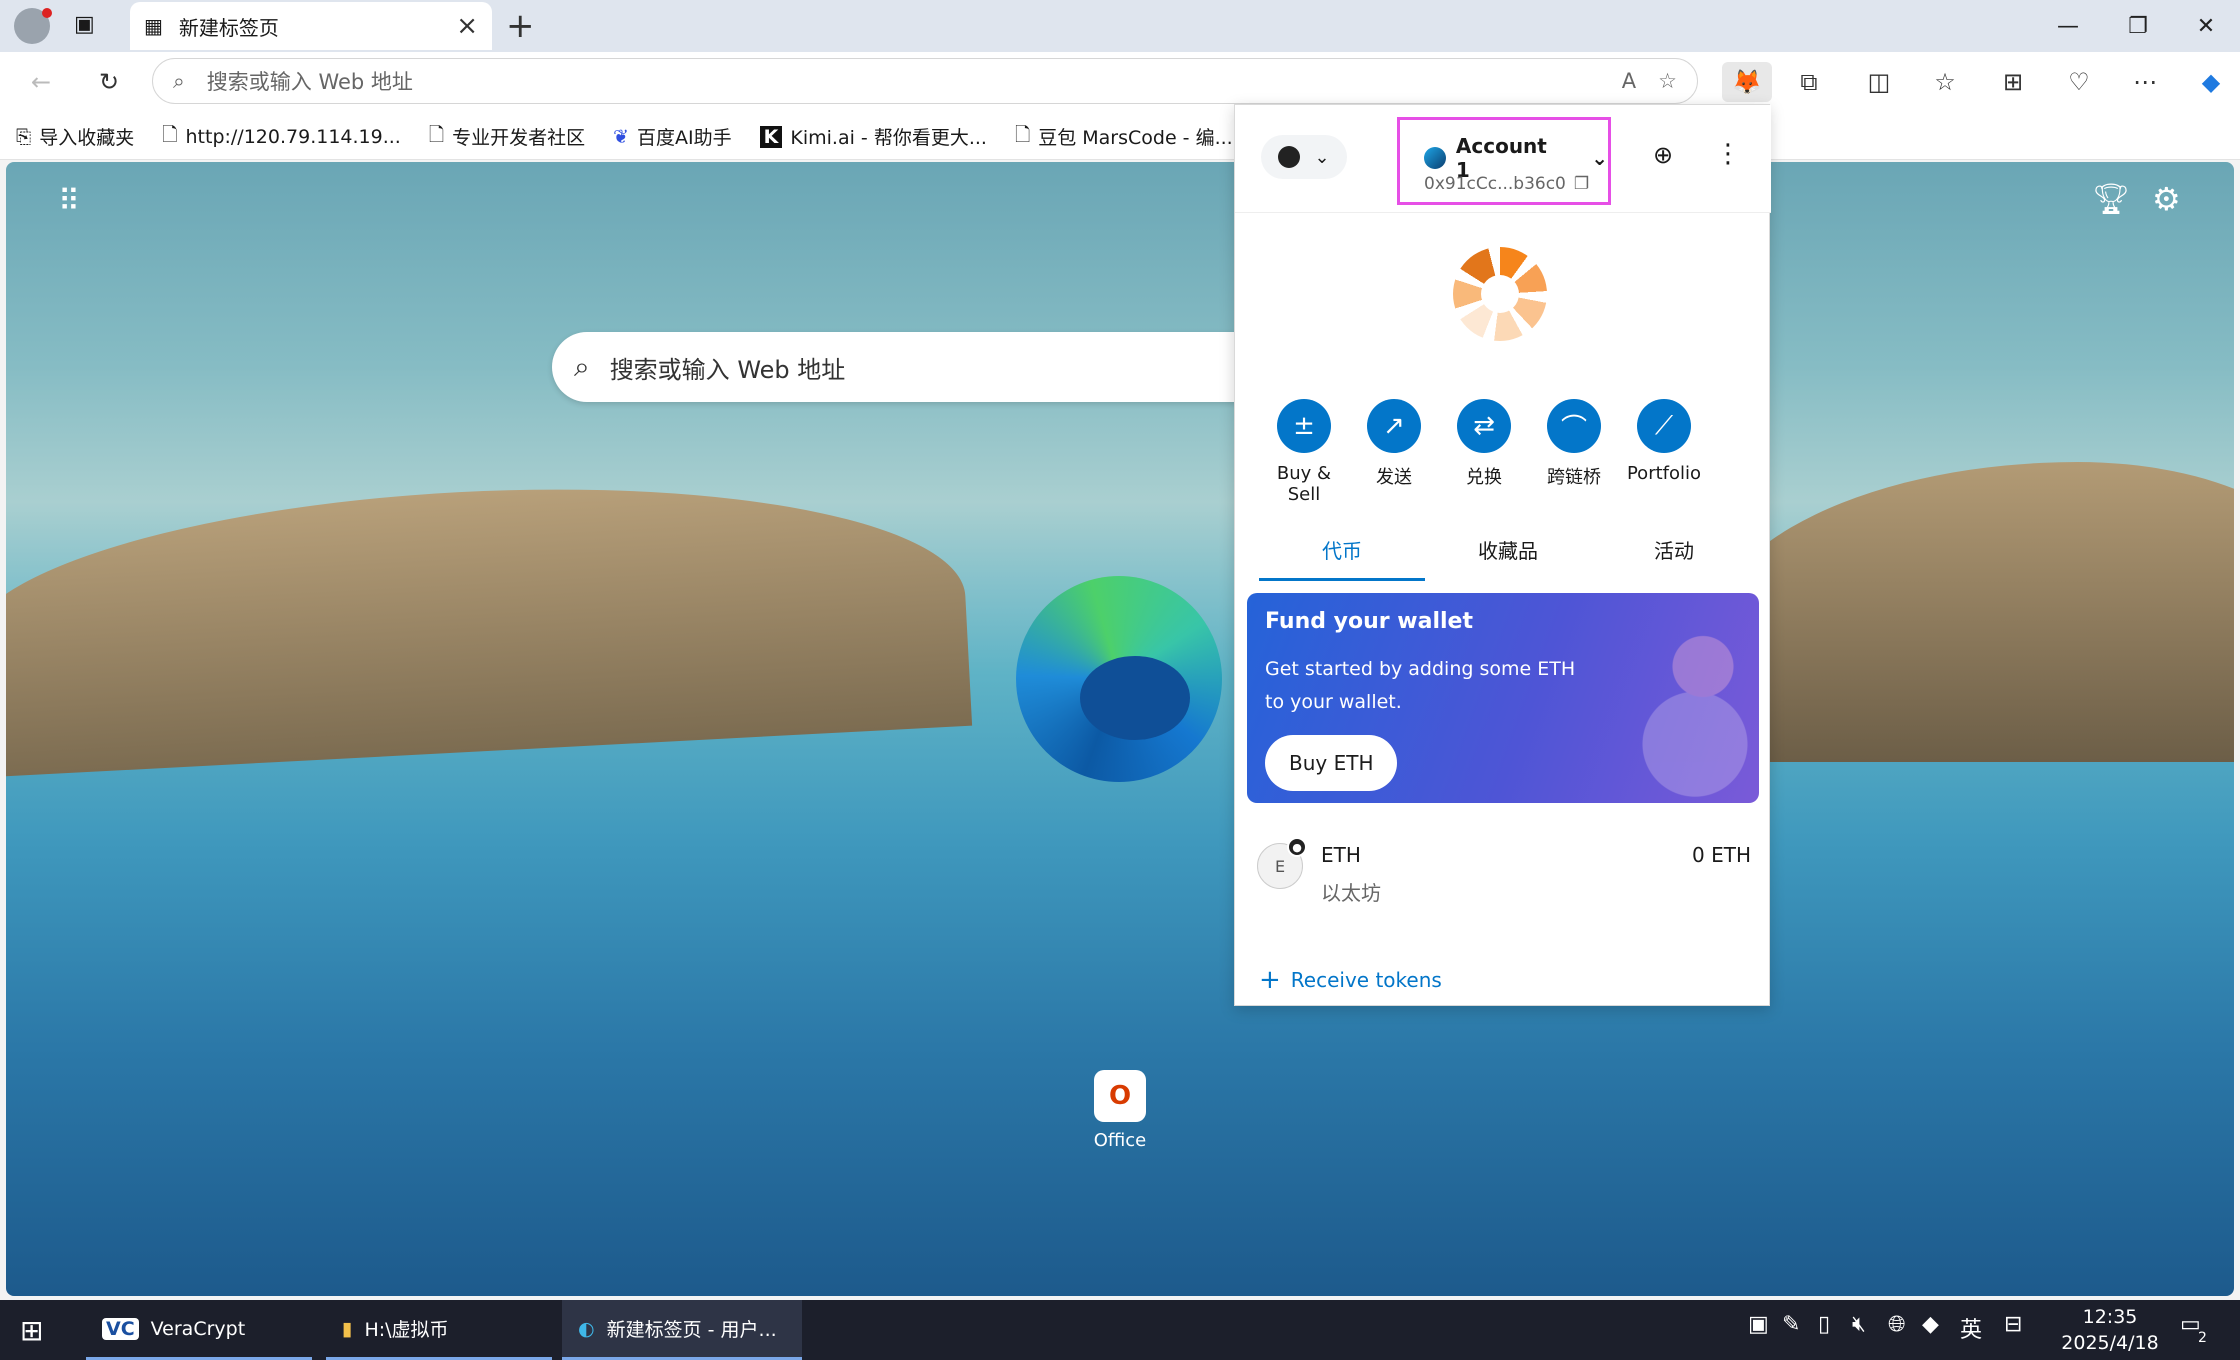  Describe the element at coordinates (1879, 82) in the screenshot. I see `split-screen-icon: ◫` at that location.